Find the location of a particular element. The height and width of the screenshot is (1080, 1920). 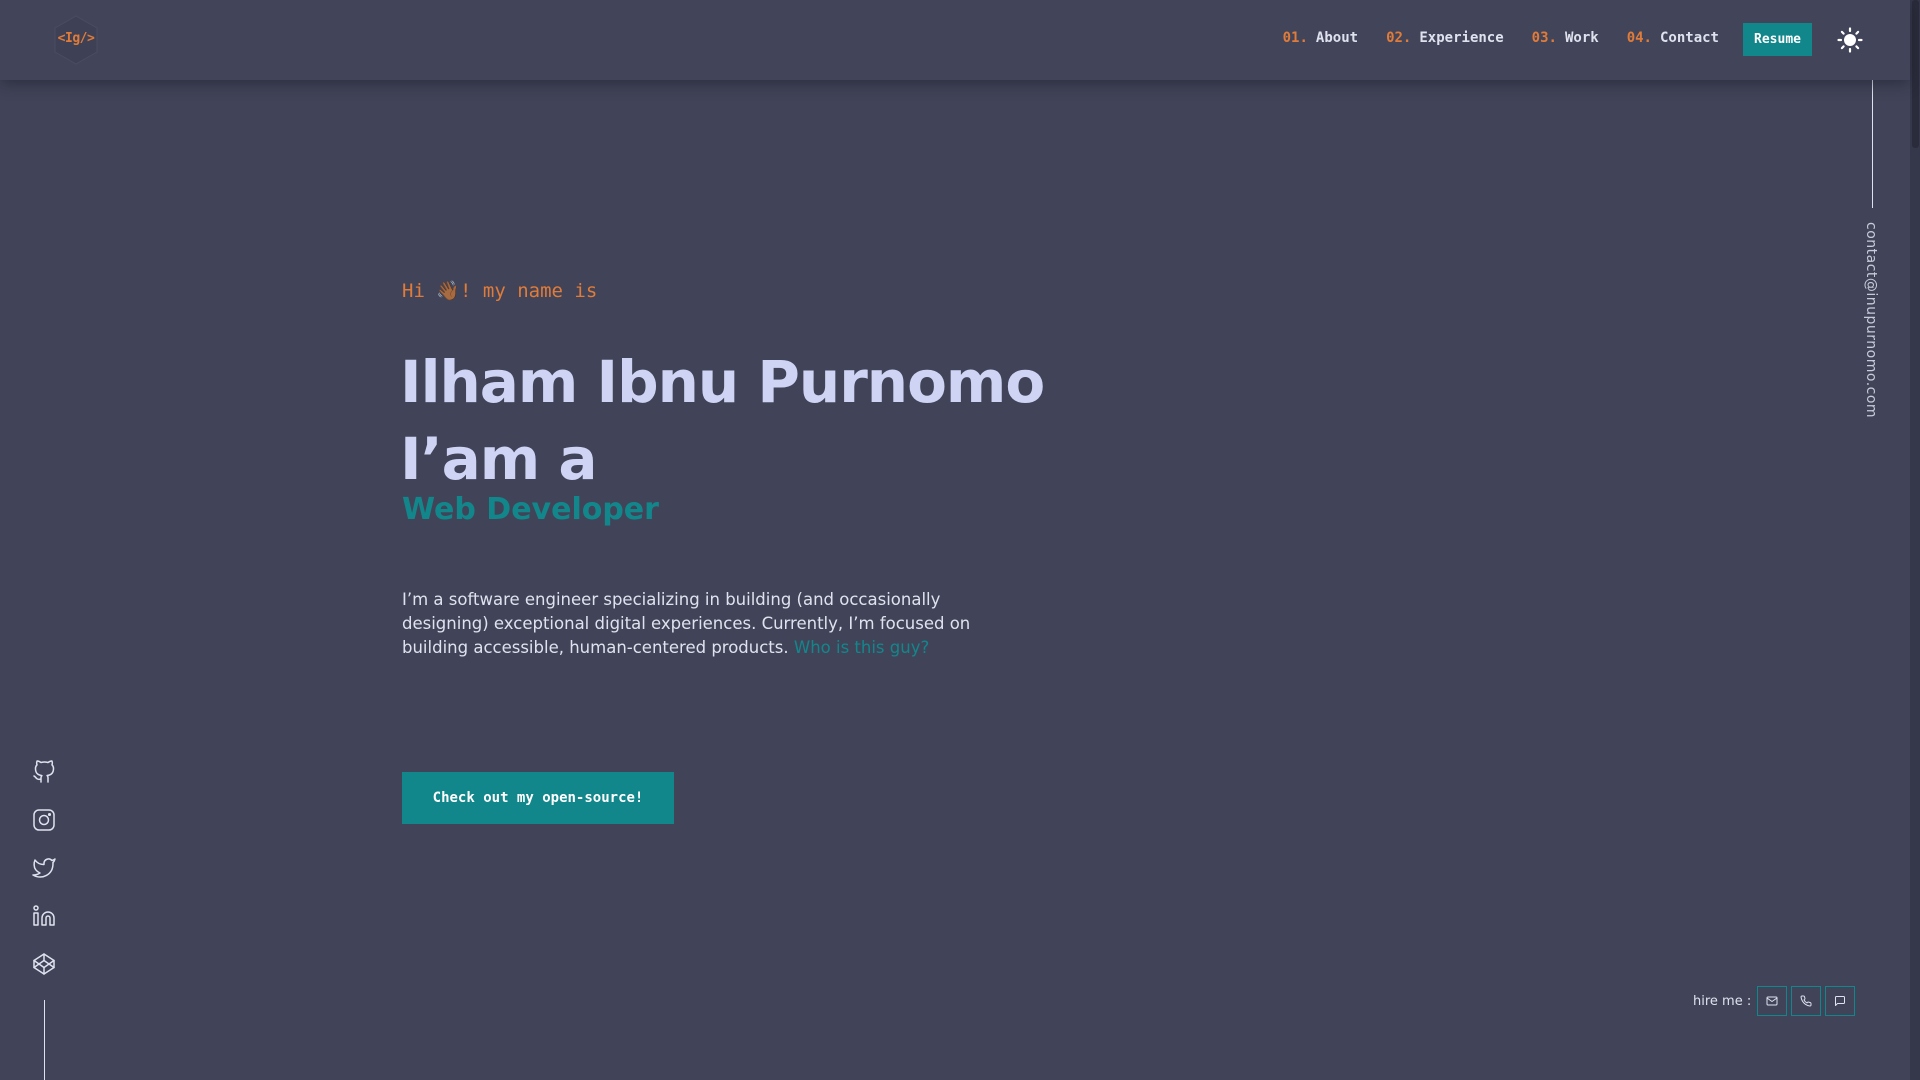

hire-me-label: hire me : is located at coordinates (1722, 1001).